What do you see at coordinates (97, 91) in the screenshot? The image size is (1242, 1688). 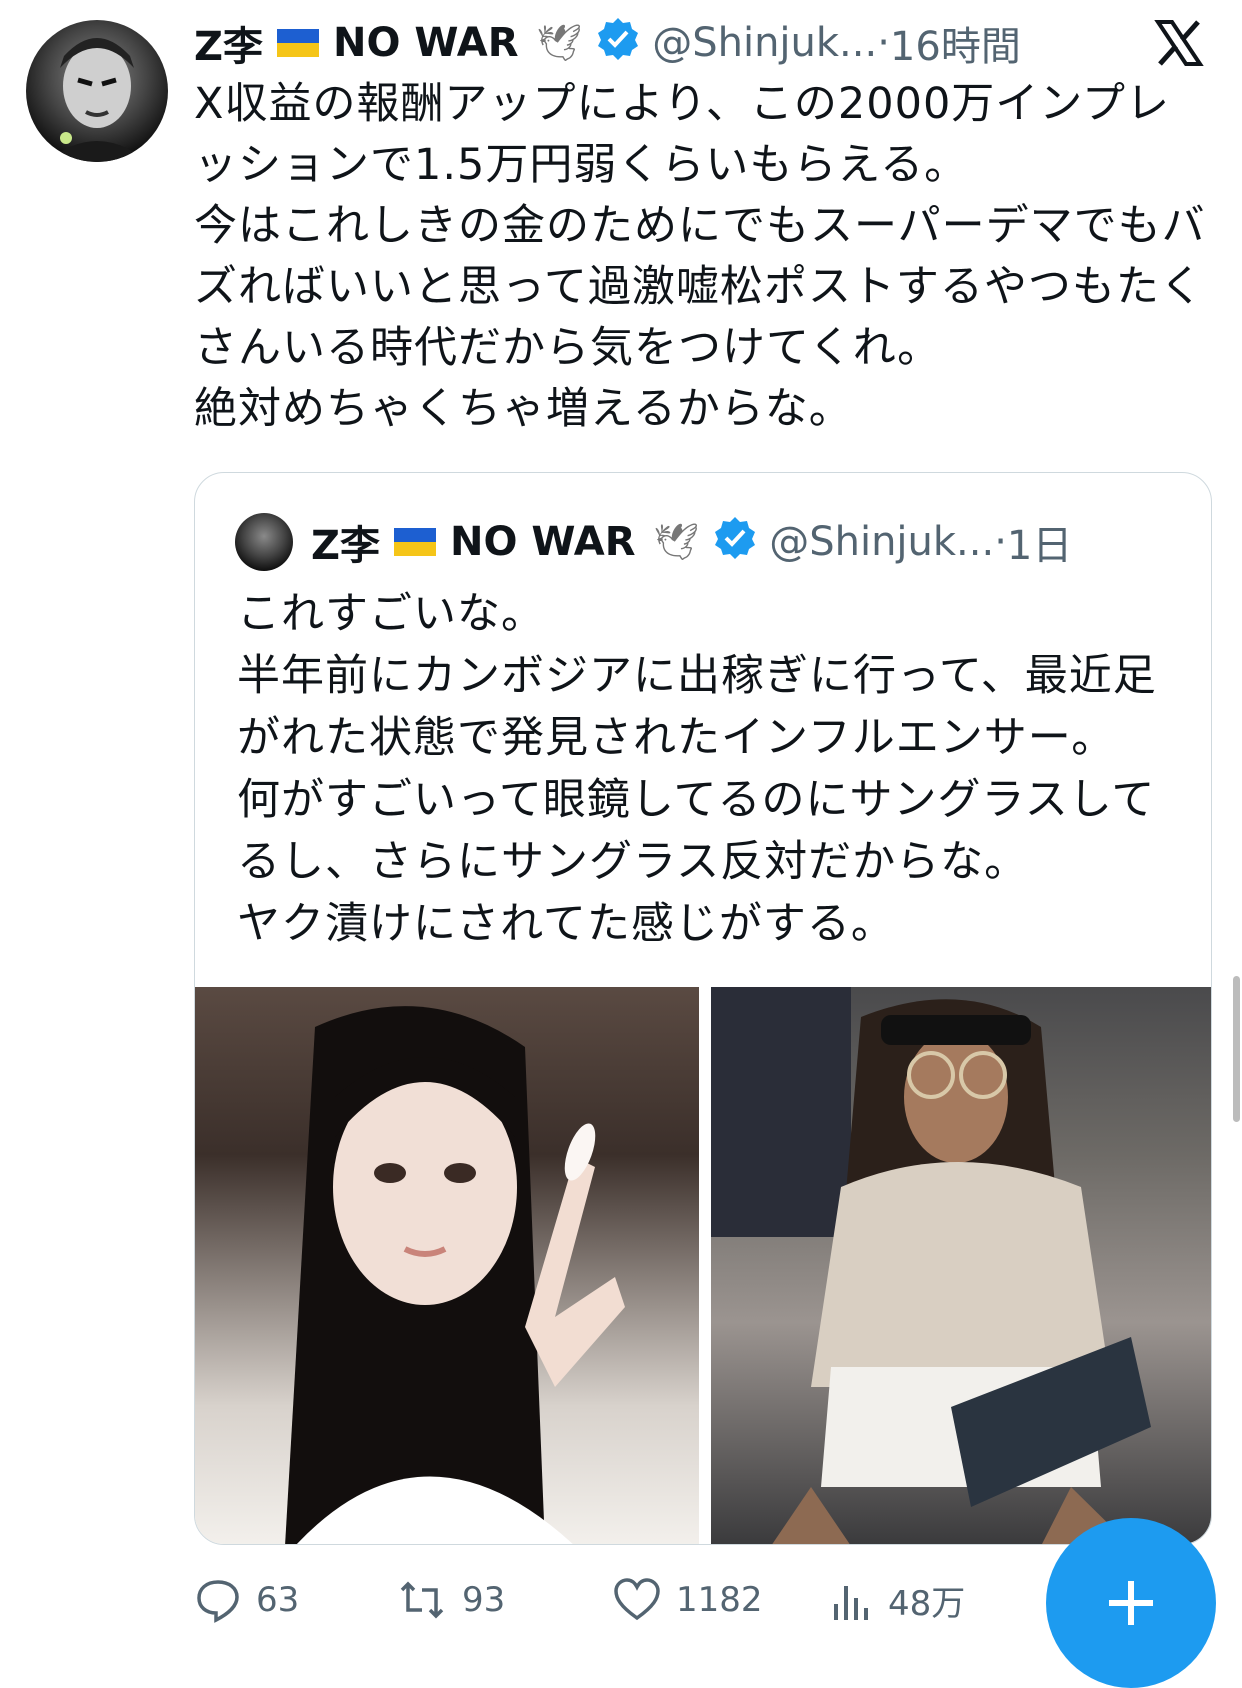 I see `author-avatar` at bounding box center [97, 91].